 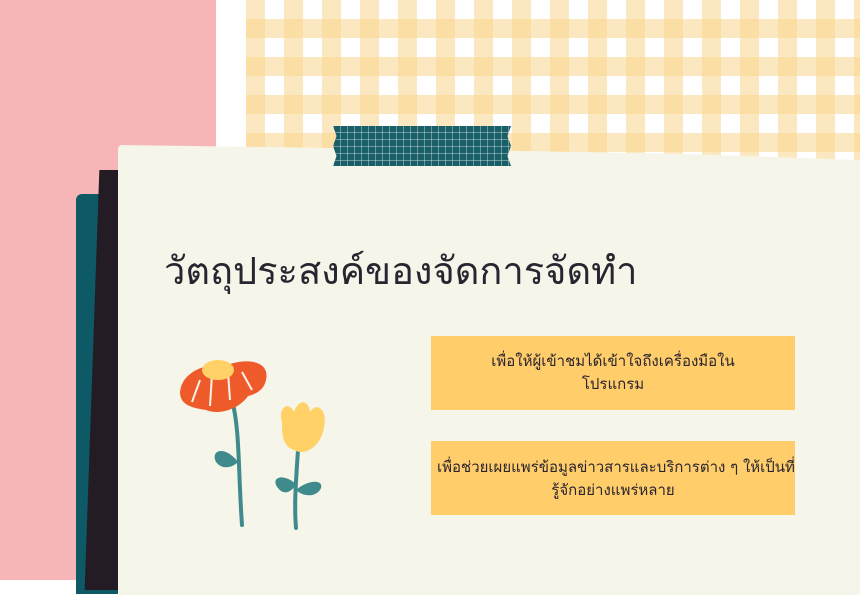 I want to click on slide-title: วัตถุประสงค์ของจัดการจัดทำ, so click(x=401, y=271).